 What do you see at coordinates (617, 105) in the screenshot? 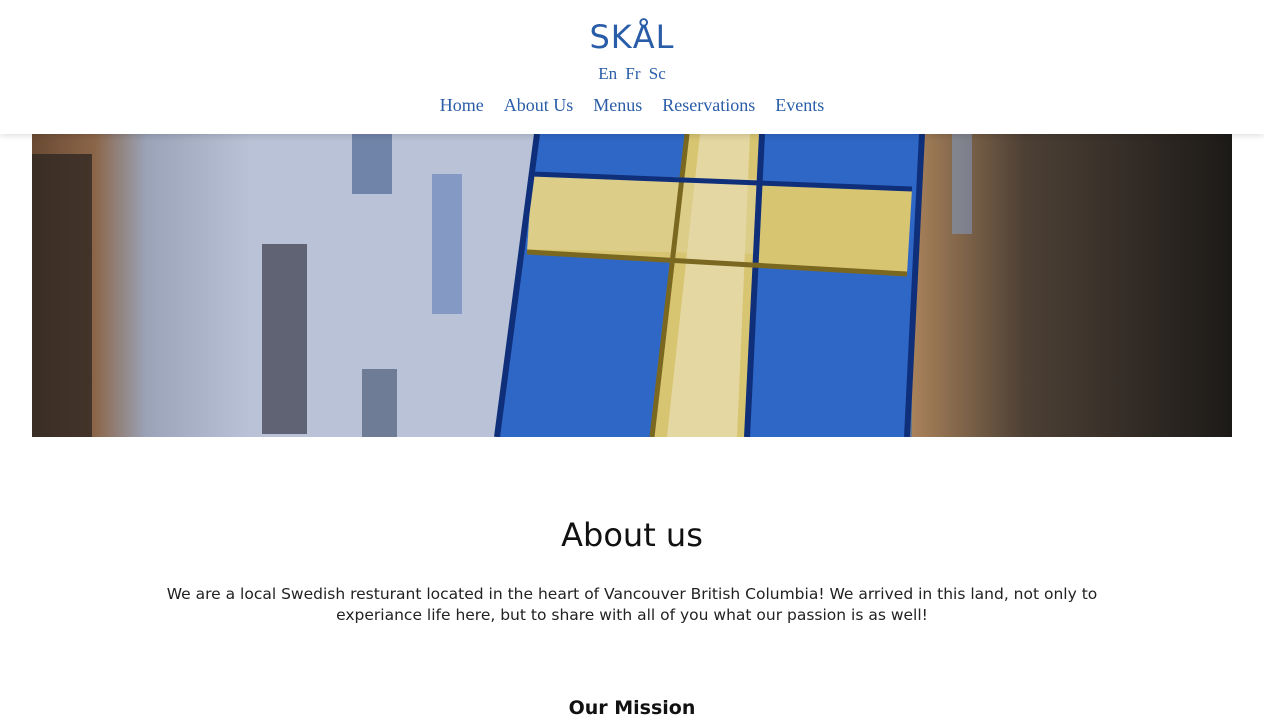
I see `nav-menus: Menus` at bounding box center [617, 105].